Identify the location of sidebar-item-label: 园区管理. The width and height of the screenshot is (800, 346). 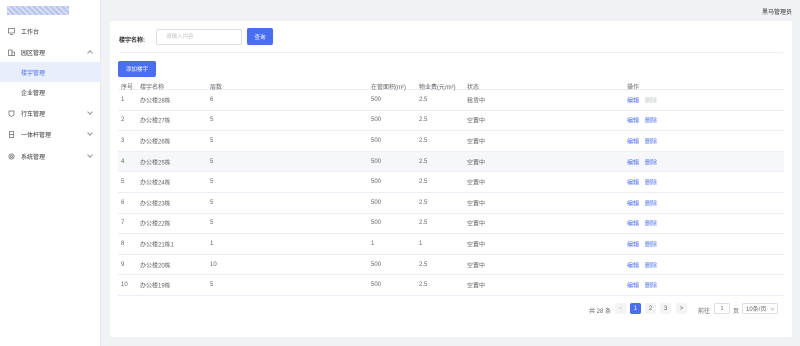
(33, 53).